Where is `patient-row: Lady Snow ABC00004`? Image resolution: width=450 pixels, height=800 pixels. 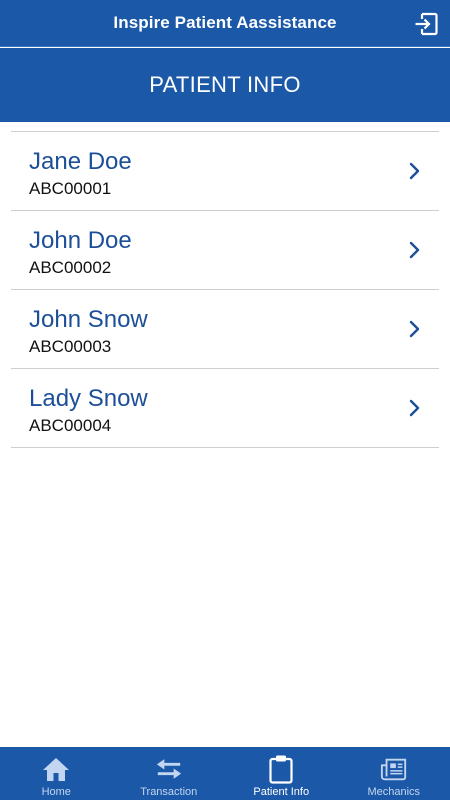 patient-row: Lady Snow ABC00004 is located at coordinates (225, 408).